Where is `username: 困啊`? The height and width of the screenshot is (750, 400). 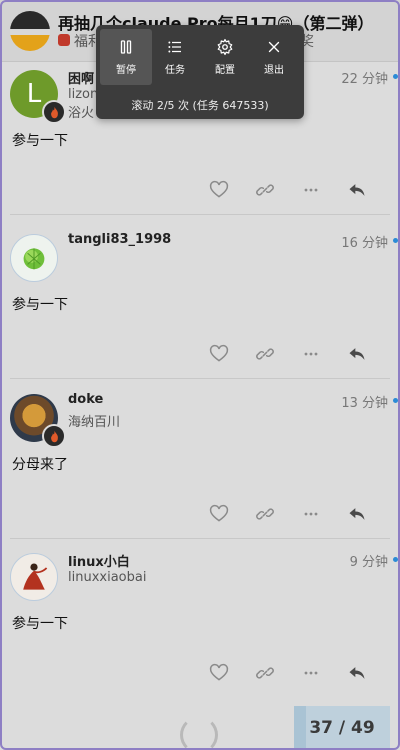
username: 困啊 is located at coordinates (81, 77).